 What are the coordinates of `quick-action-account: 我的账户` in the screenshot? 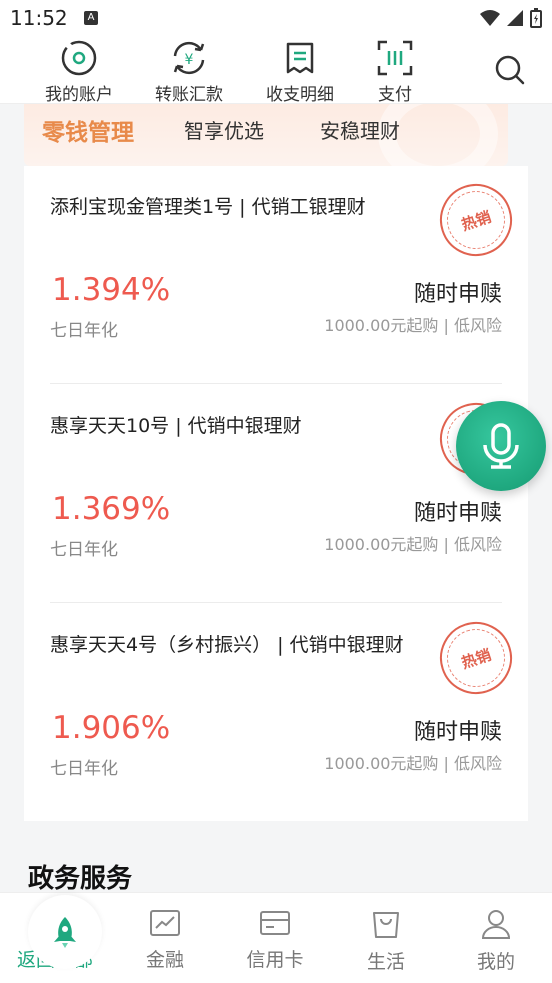 It's located at (79, 71).